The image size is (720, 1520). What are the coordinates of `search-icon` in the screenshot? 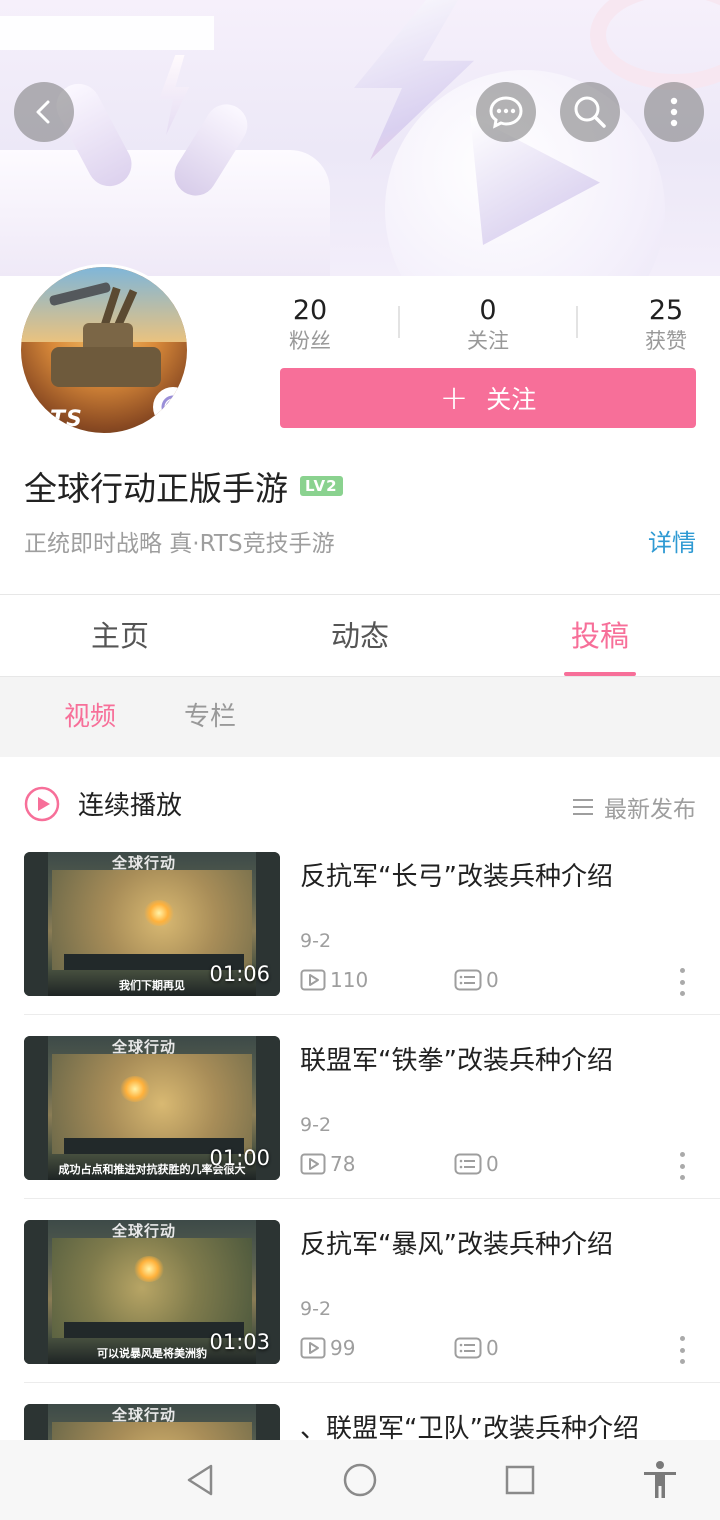 It's located at (590, 112).